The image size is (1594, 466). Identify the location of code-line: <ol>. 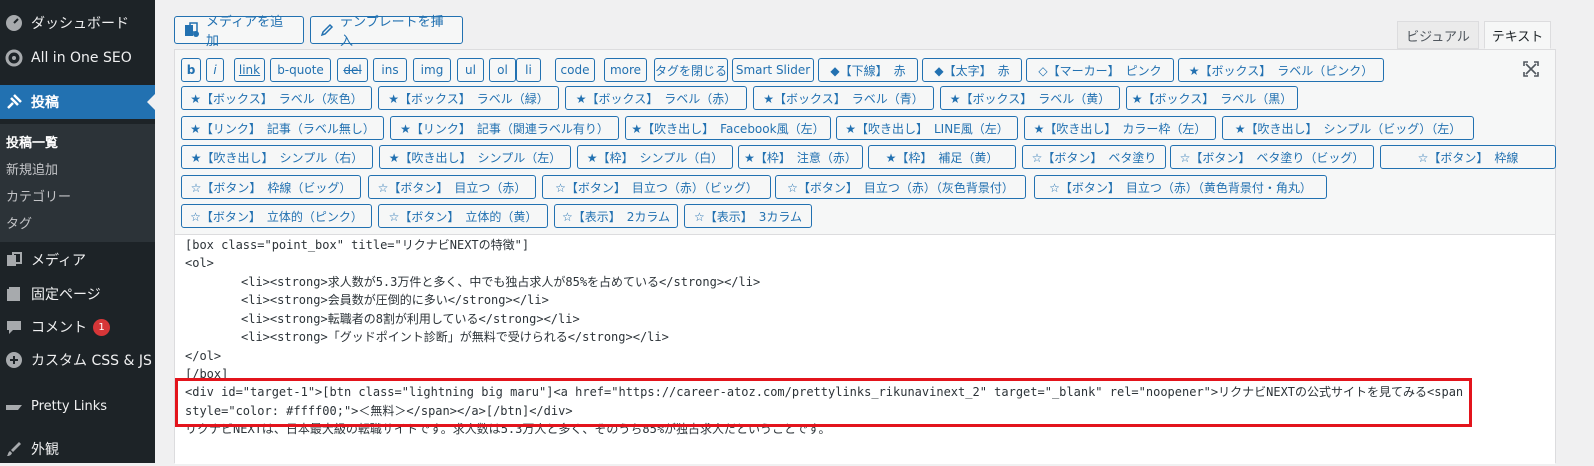
(199, 263).